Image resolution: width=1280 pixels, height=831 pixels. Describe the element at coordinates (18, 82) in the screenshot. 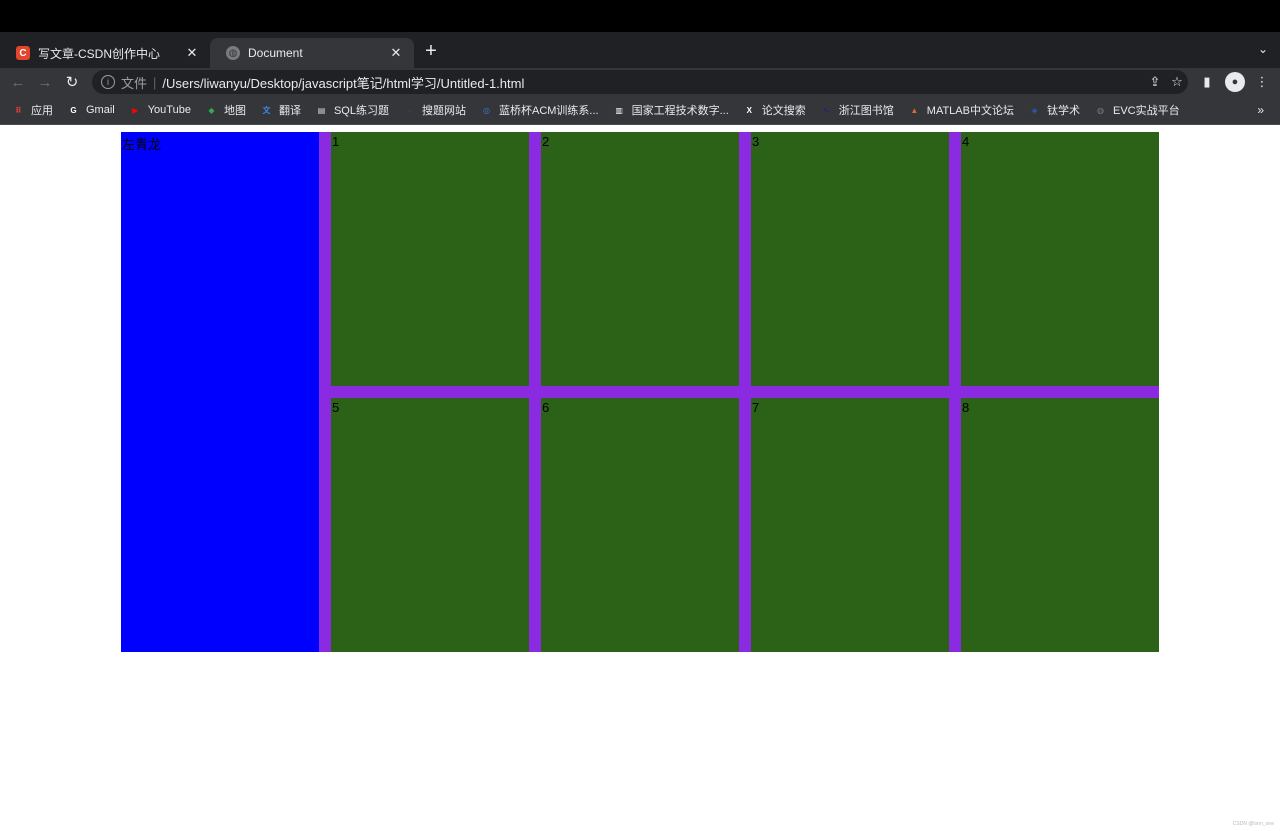

I see `back-icon: ←` at that location.